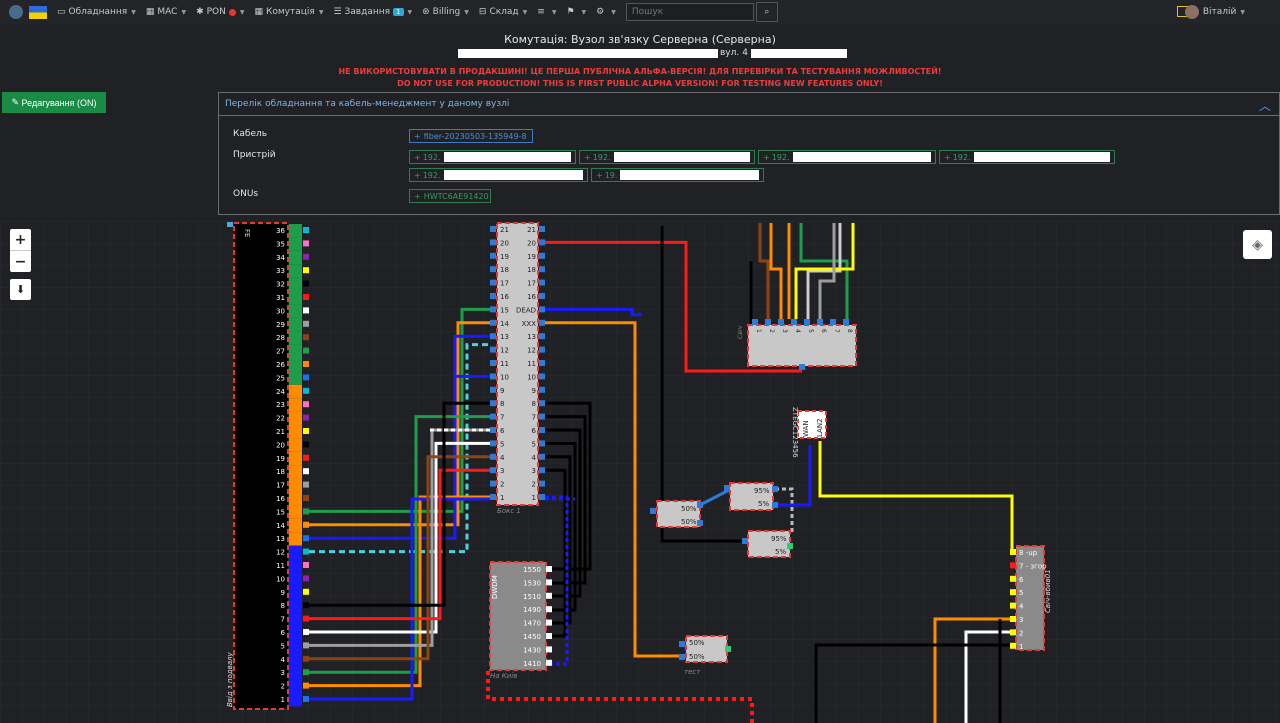 This screenshot has width=1280, height=723. I want to click on nav-item-equipment: ▭ Обладнання ▼, so click(96, 12).